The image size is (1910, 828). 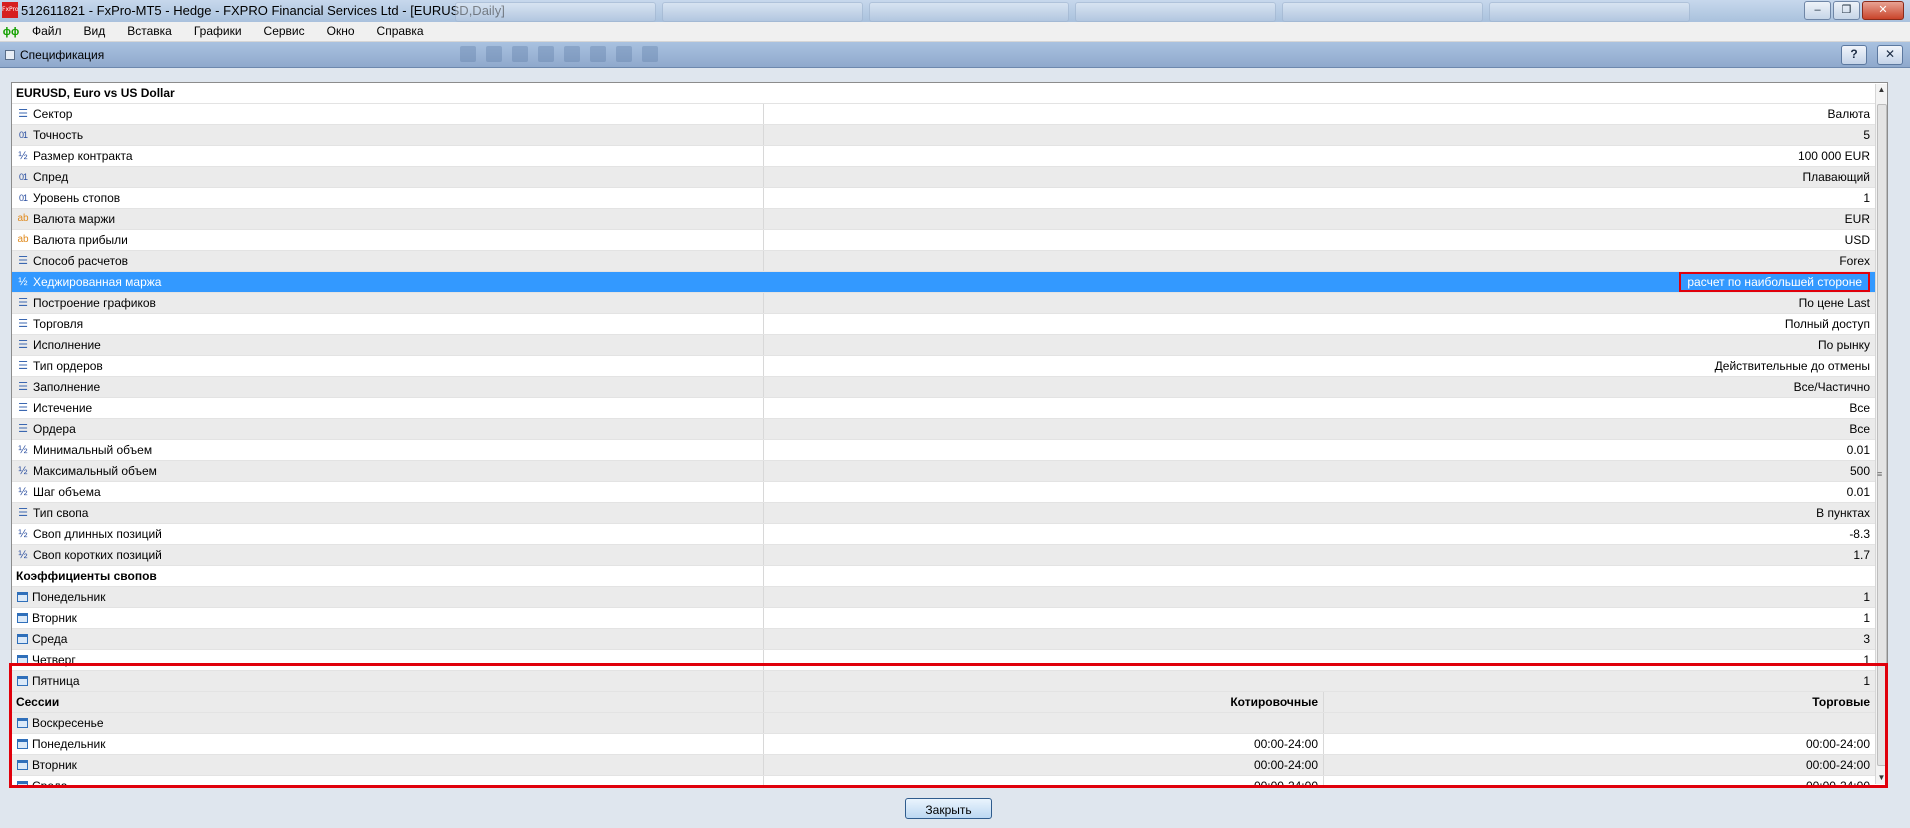 I want to click on menu-help: Справка, so click(x=401, y=31).